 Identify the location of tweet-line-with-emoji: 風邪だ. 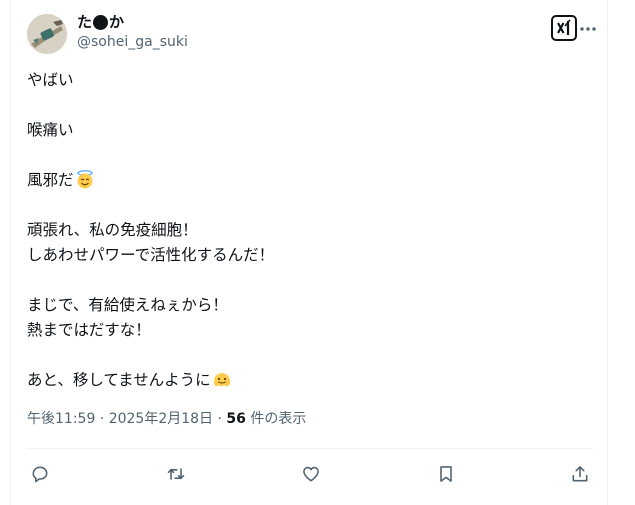
(310, 180).